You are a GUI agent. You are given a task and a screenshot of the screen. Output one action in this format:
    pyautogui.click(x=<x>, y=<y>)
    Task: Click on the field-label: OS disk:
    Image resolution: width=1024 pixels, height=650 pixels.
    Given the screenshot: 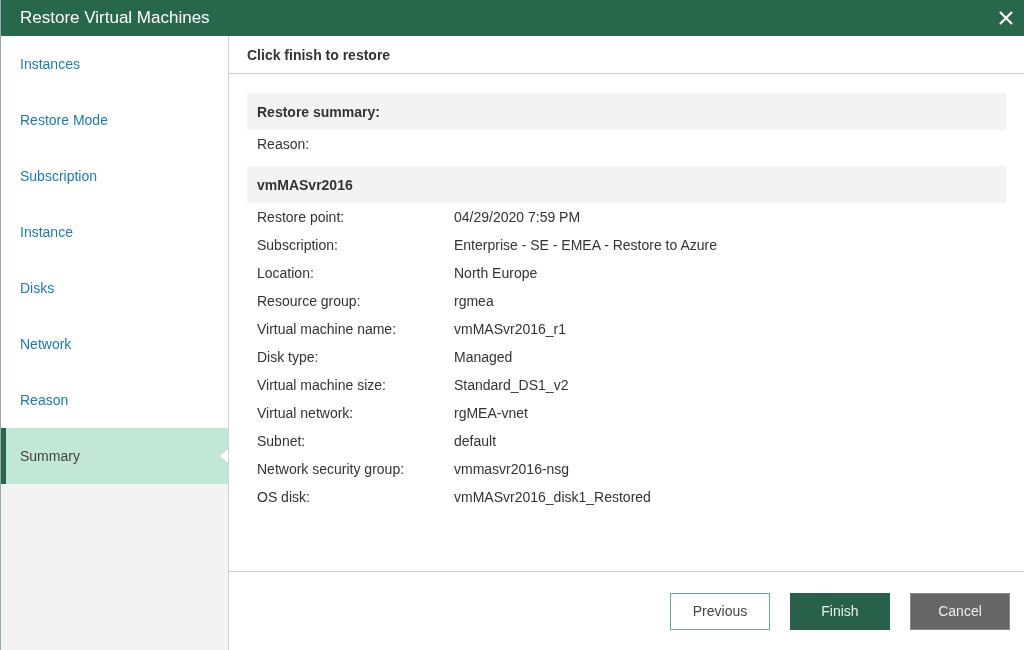 What is the action you would take?
    pyautogui.click(x=284, y=497)
    